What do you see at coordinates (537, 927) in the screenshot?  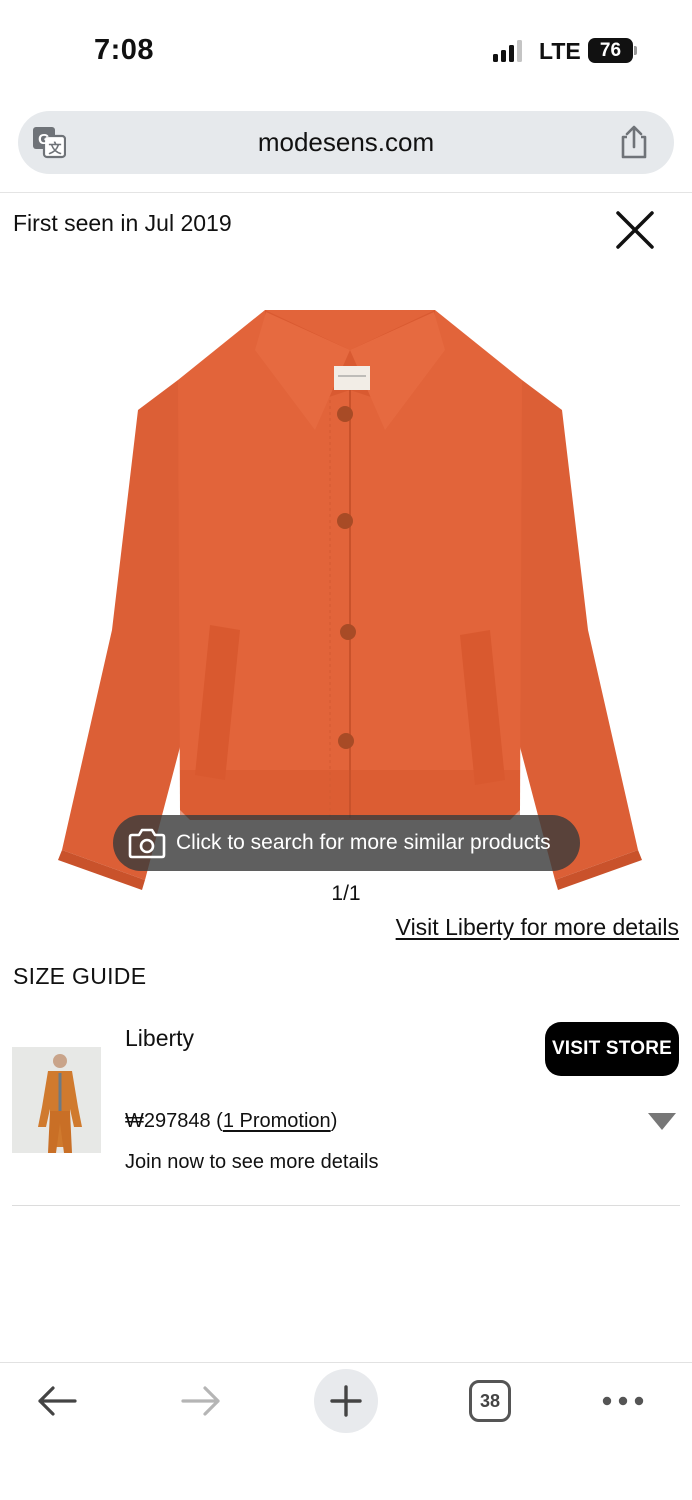 I see `visit-store-details-link: Visit Liberty for more details` at bounding box center [537, 927].